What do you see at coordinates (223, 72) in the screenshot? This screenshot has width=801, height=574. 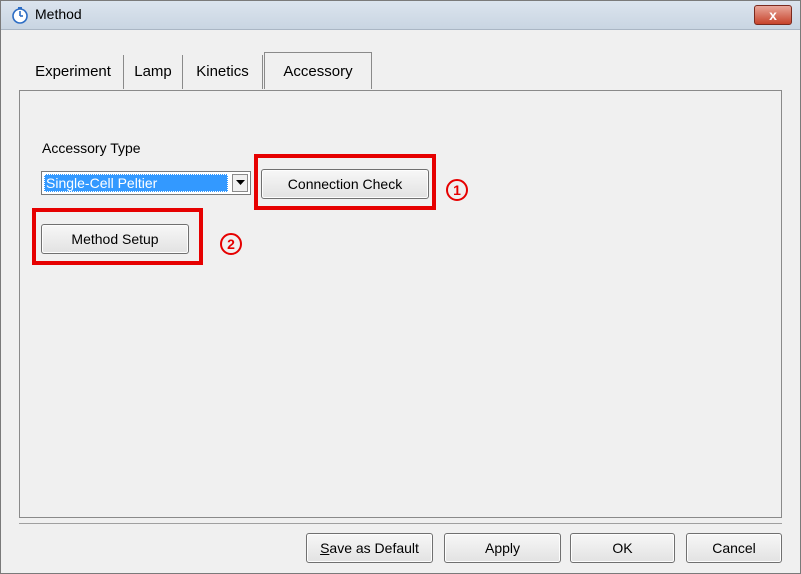 I see `tab-kinetics: Kinetics` at bounding box center [223, 72].